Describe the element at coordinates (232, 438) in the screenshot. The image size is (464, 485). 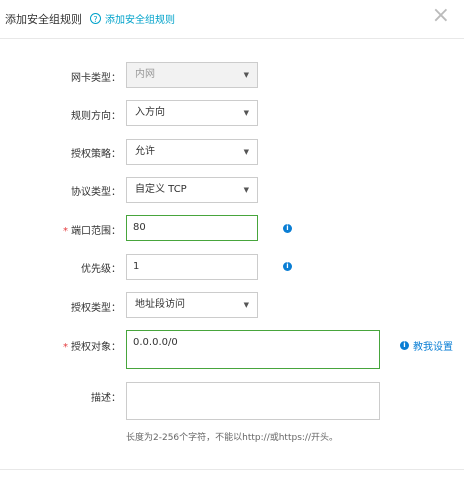
I see `description-hint: 长度为2-256个字符，不能以http://或https://开头。` at that location.